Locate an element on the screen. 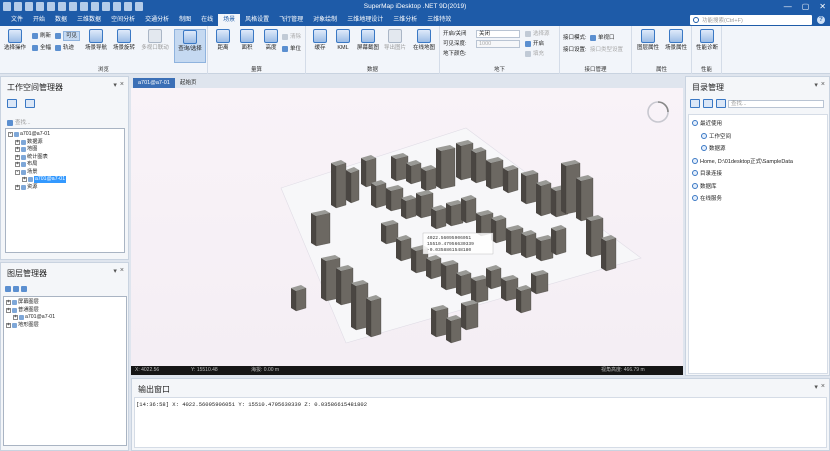 Image resolution: width=830 pixels, height=451 pixels. catalog-item: 目录连接 is located at coordinates (707, 173).